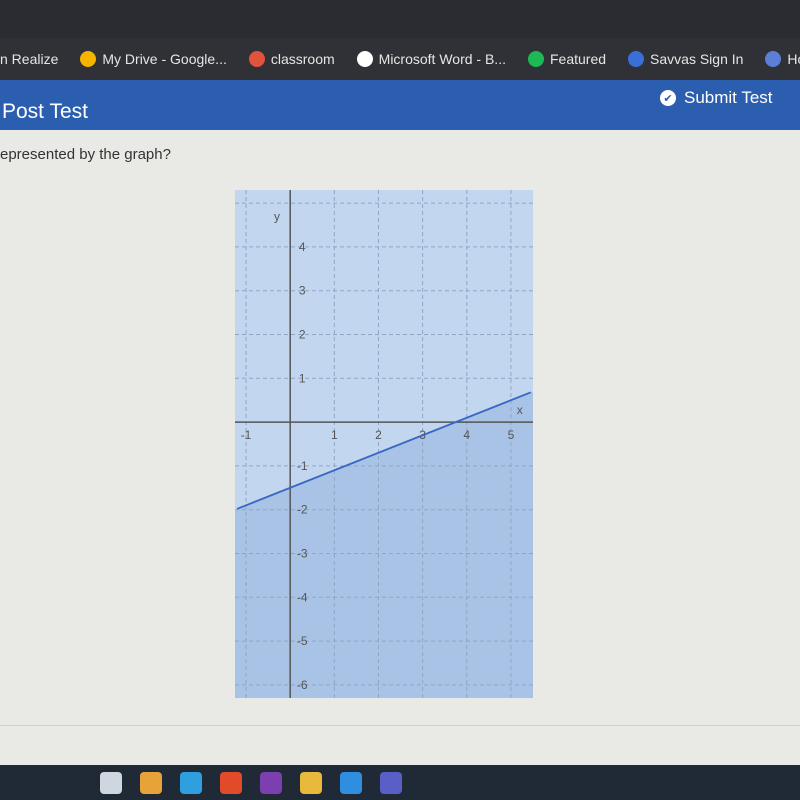  Describe the element at coordinates (311, 782) in the screenshot. I see `file-explorer-icon` at that location.